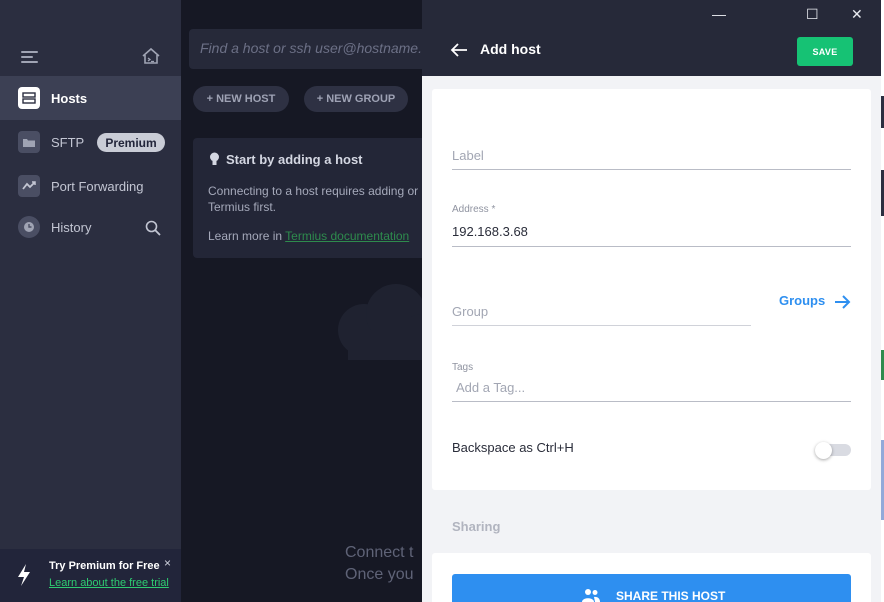 The image size is (884, 602). What do you see at coordinates (29, 57) in the screenshot?
I see `menu-icon` at bounding box center [29, 57].